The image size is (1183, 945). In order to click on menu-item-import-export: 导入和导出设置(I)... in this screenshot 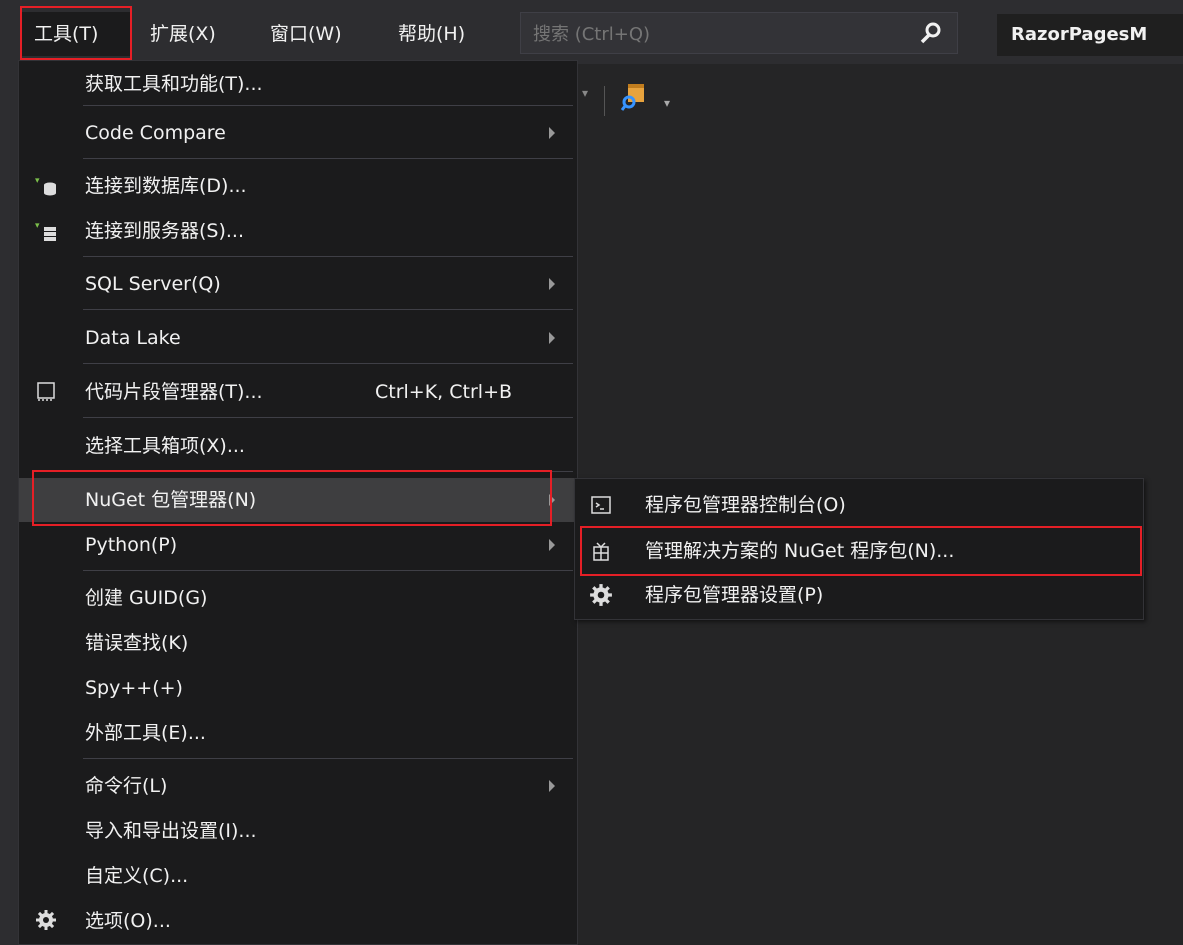, I will do `click(298, 831)`.